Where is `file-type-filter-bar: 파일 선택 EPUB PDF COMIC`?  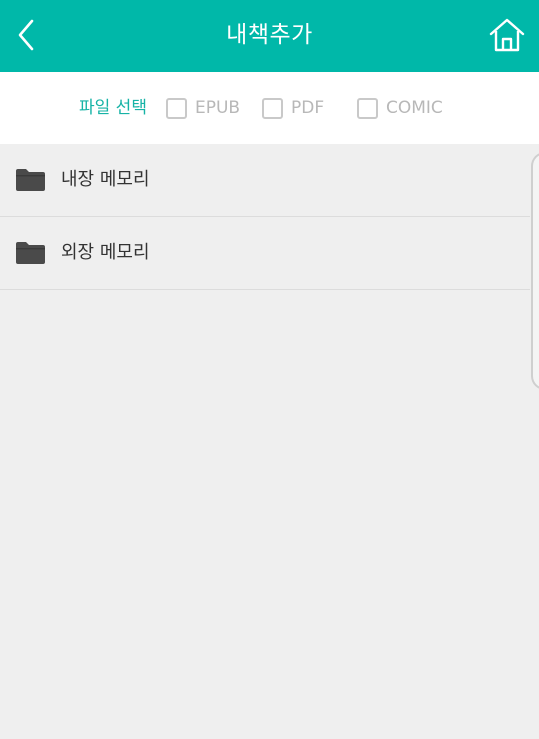
file-type-filter-bar: 파일 선택 EPUB PDF COMIC is located at coordinates (269, 108).